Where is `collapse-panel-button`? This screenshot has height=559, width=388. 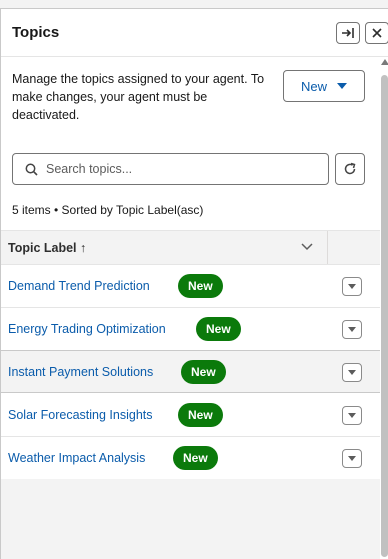
collapse-panel-button is located at coordinates (348, 33).